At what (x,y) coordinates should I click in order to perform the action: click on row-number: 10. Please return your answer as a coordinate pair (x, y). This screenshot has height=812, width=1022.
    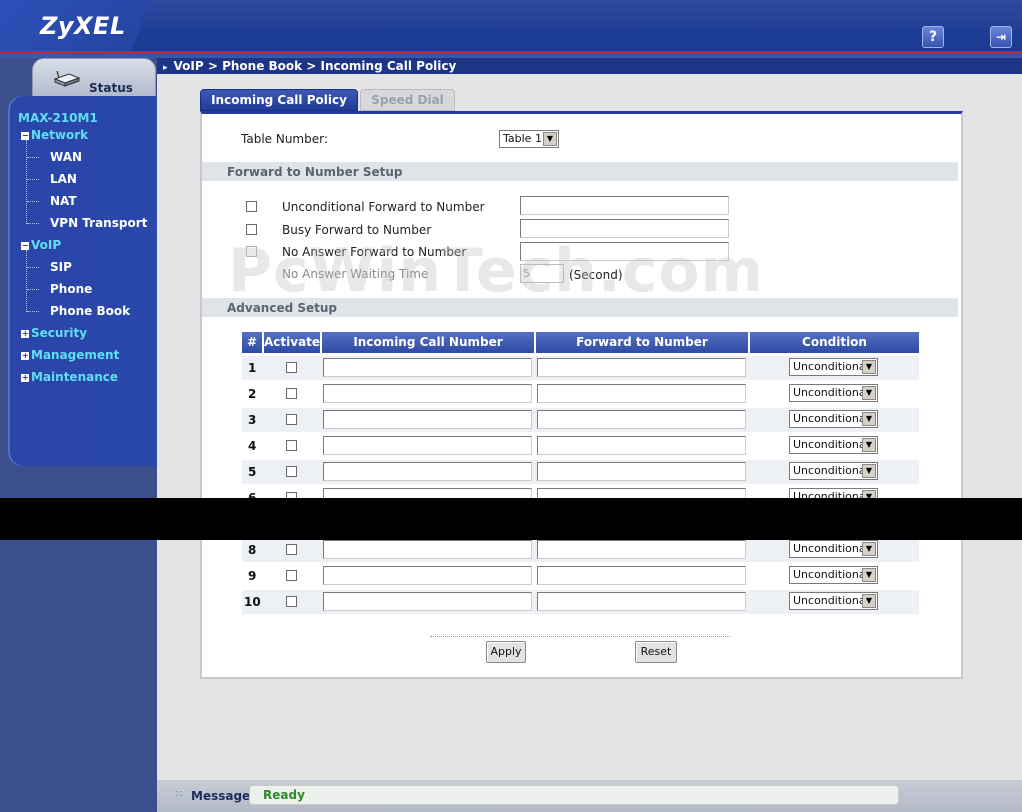
    Looking at the image, I should click on (252, 602).